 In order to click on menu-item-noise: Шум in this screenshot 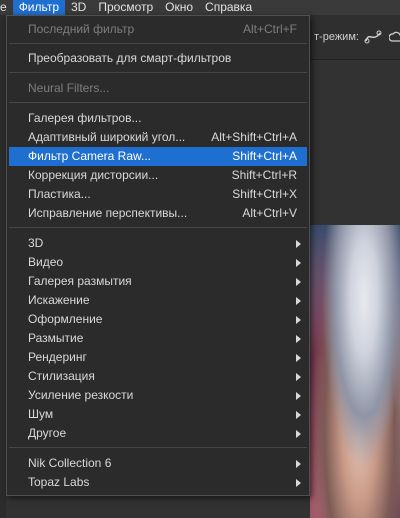, I will do `click(158, 414)`.